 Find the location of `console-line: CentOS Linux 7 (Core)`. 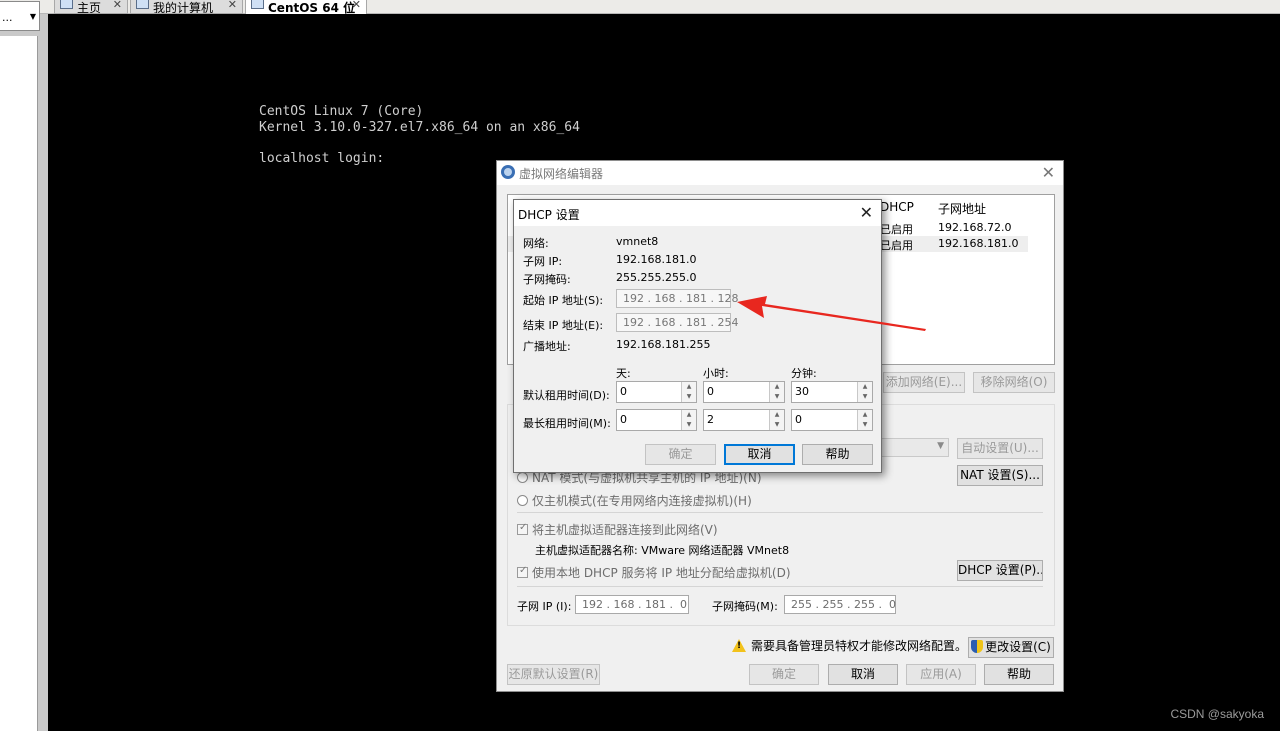

console-line: CentOS Linux 7 (Core) is located at coordinates (341, 111).